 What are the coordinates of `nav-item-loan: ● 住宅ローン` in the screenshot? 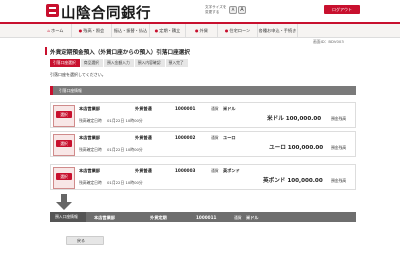 It's located at (238, 30).